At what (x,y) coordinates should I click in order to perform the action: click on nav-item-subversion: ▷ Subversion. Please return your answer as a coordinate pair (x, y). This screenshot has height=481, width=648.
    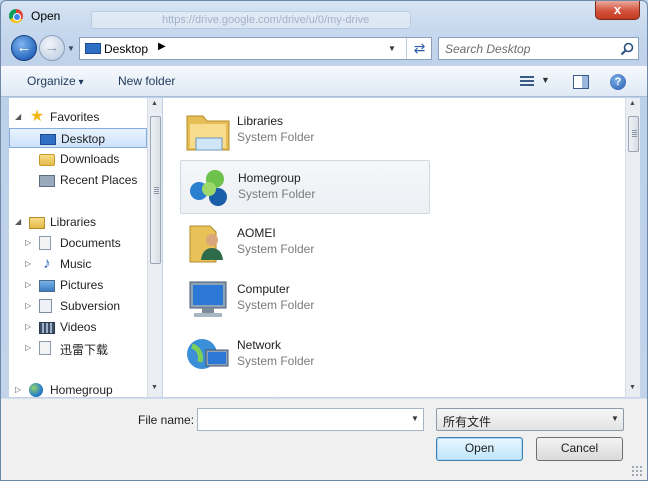
    Looking at the image, I should click on (78, 306).